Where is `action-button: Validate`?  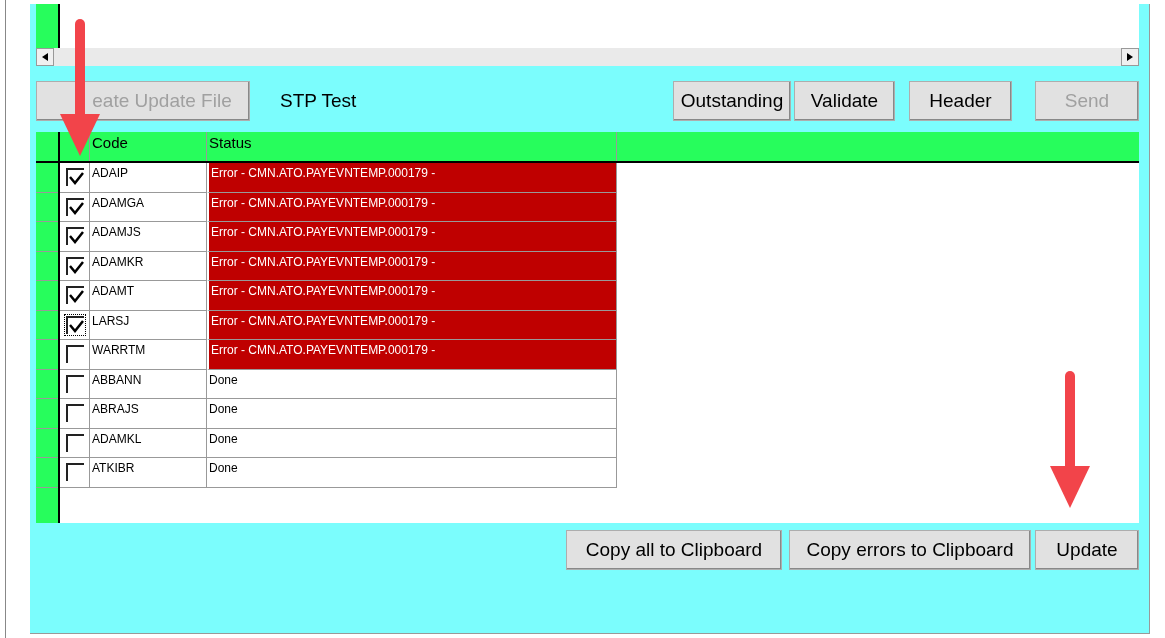
action-button: Validate is located at coordinates (844, 101).